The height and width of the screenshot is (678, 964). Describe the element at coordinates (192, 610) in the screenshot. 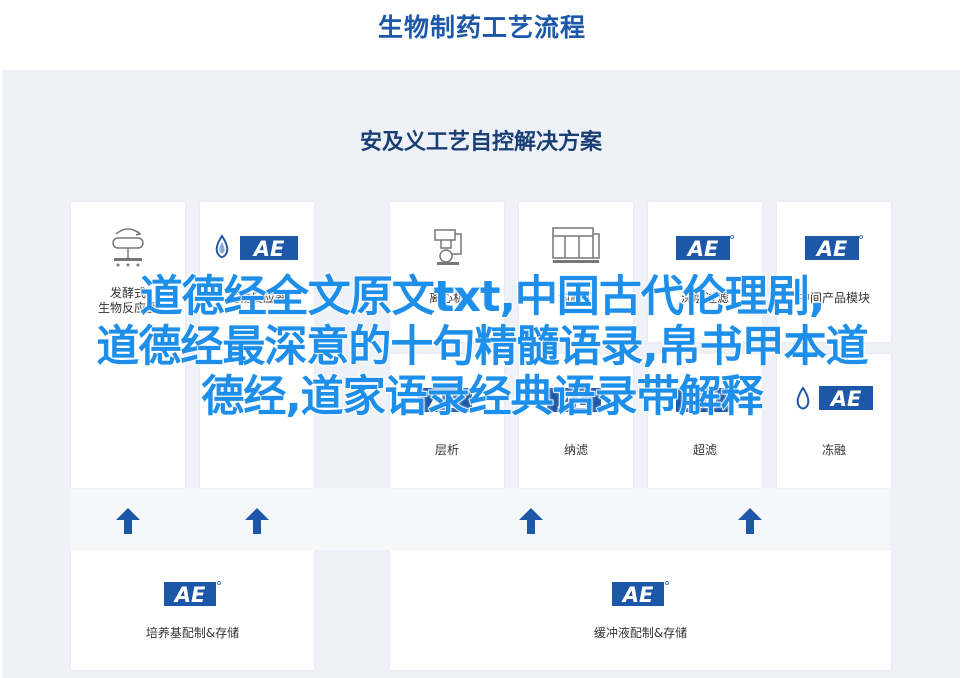

I see `card-media-prep: AE 培养基配制&存储` at that location.